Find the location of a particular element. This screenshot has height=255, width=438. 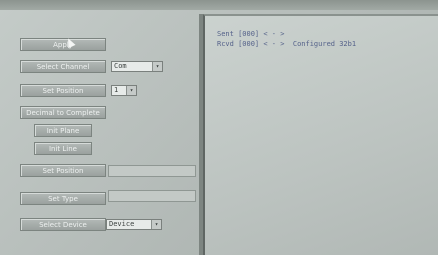

position-select: 1 ▾ is located at coordinates (124, 90).